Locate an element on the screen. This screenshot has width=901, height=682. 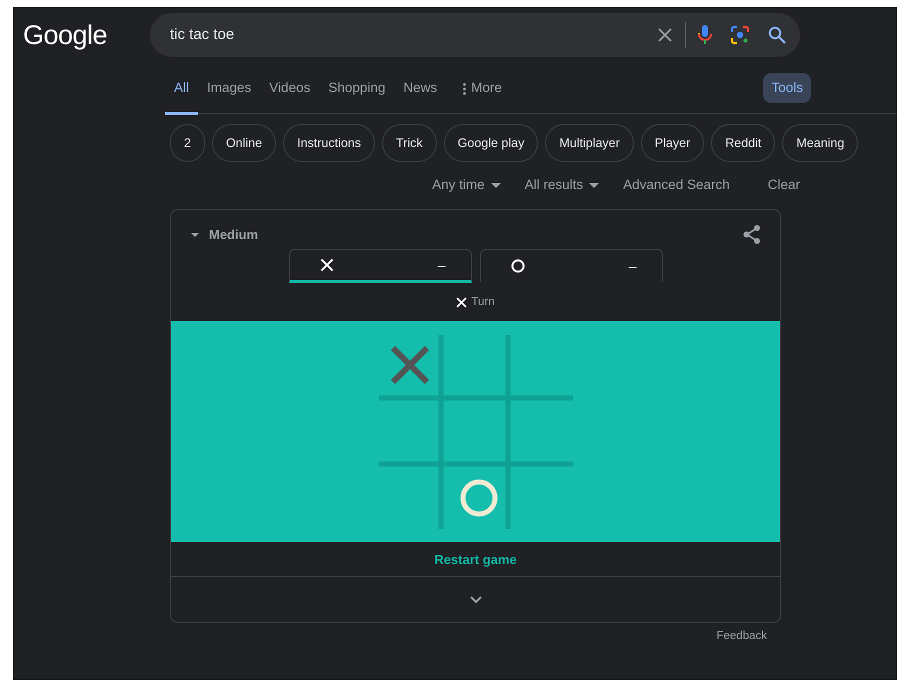
feedback-link: Feedback is located at coordinates (741, 636).